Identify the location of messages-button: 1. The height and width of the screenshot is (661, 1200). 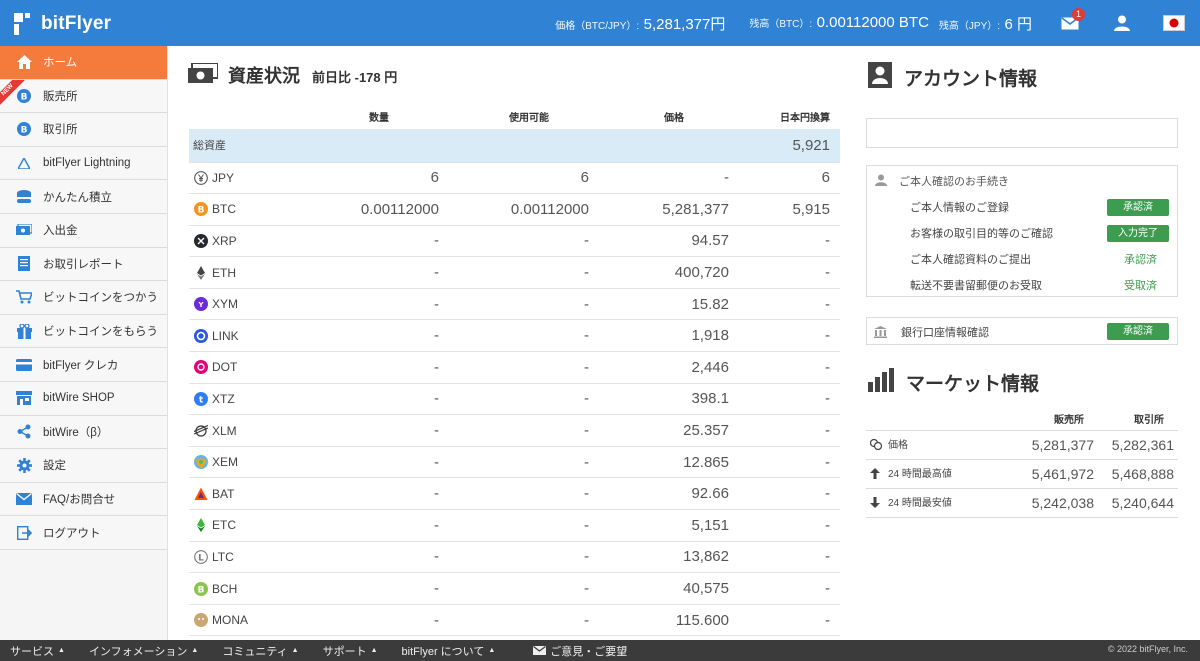
(1070, 23).